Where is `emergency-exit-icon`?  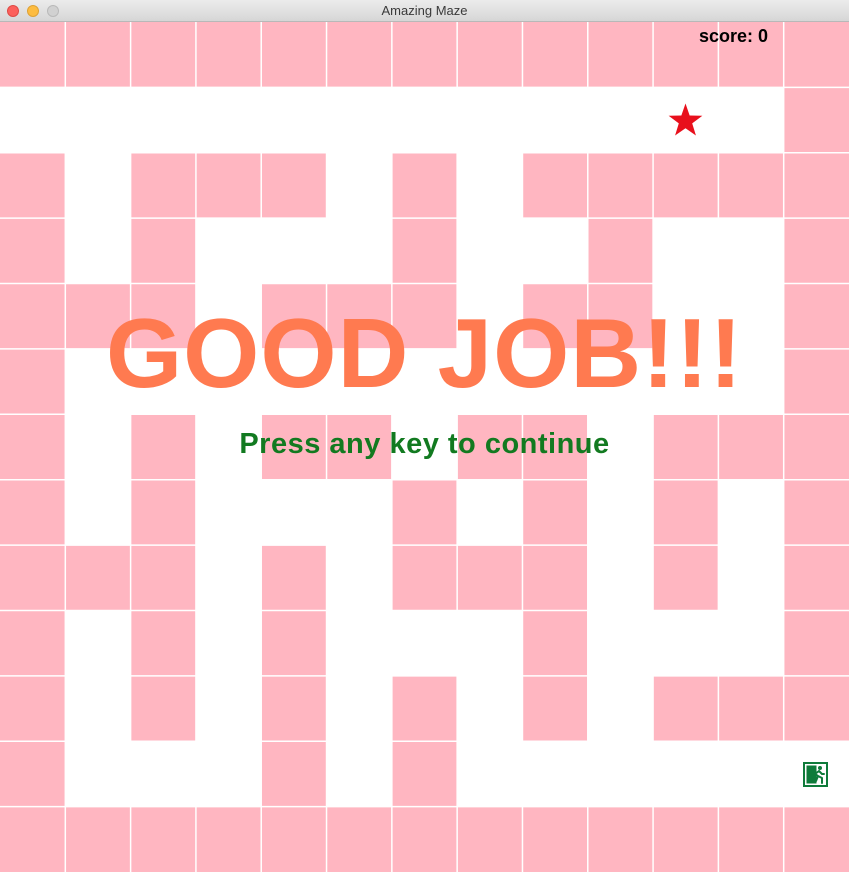 emergency-exit-icon is located at coordinates (815, 774).